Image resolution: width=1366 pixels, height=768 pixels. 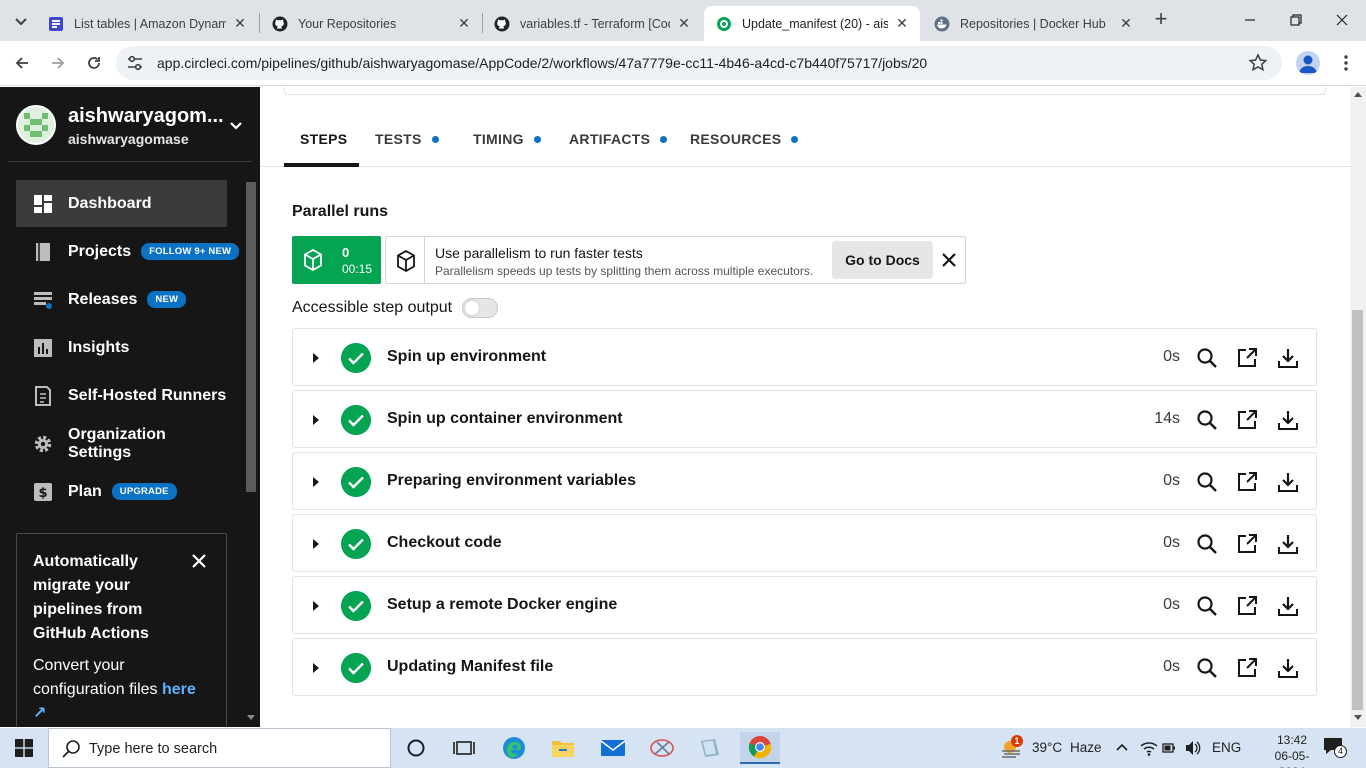 I want to click on close-window-button, so click(x=1342, y=20).